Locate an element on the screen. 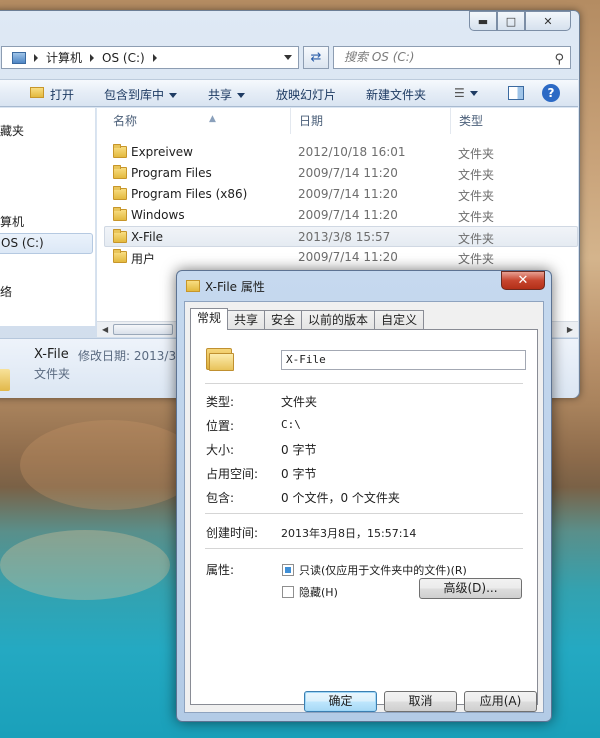 This screenshot has height=738, width=600. file-row-x-file: X-File 2013/3/8 15:57 文件夹 is located at coordinates (341, 236).